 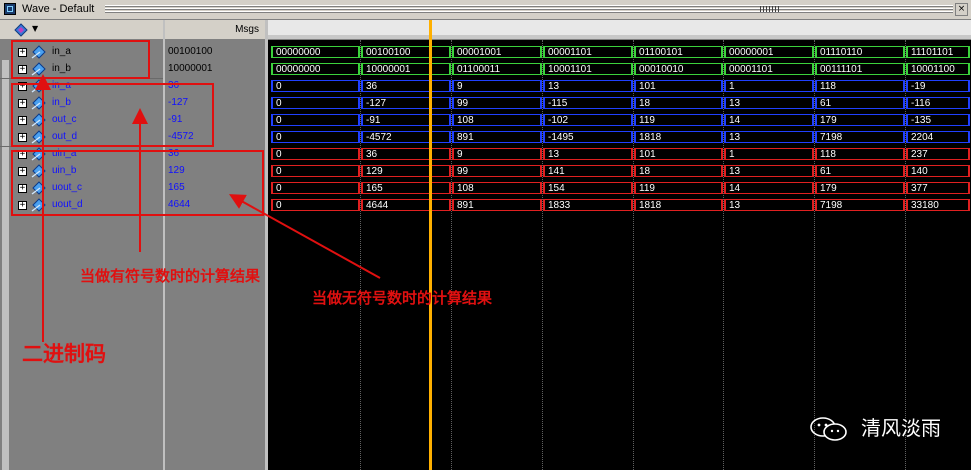 What do you see at coordinates (769, 69) in the screenshot?
I see `bus-segment: 00001101` at bounding box center [769, 69].